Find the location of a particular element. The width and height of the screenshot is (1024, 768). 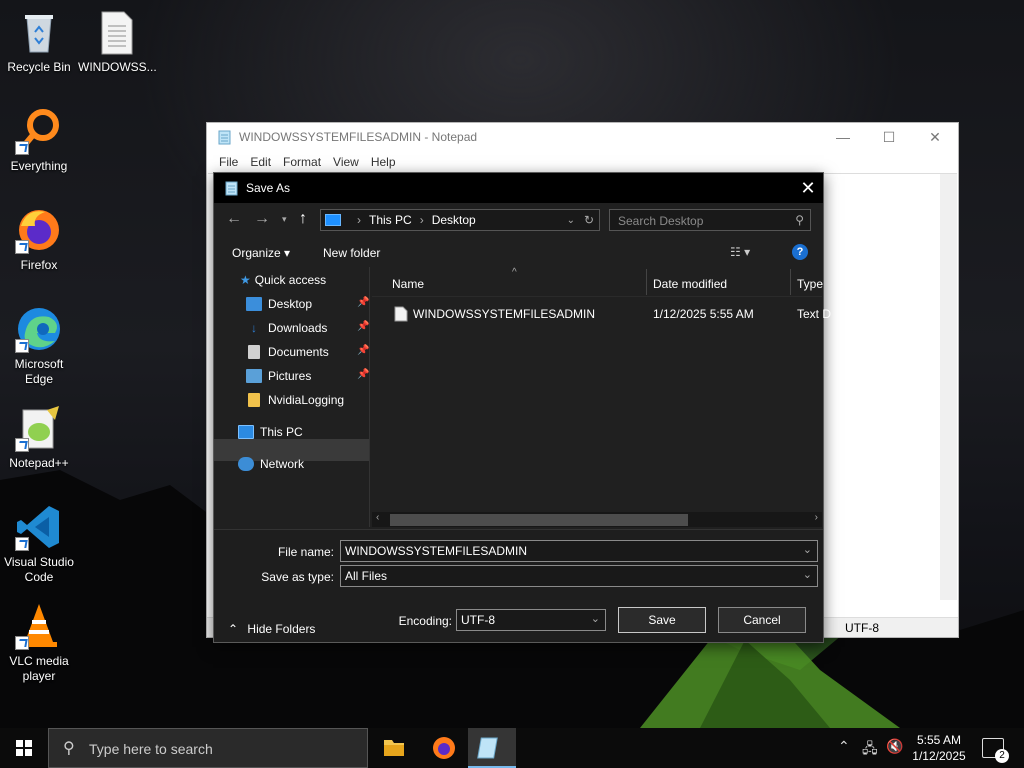

column-type: Type is located at coordinates (810, 284).